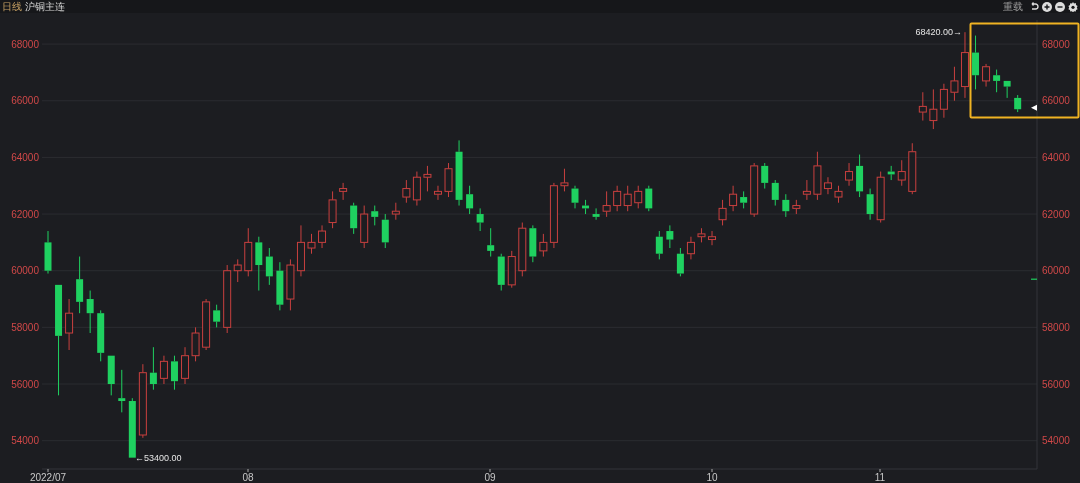  Describe the element at coordinates (158, 457) in the screenshot. I see `low-price-label: ←53400.00` at that location.